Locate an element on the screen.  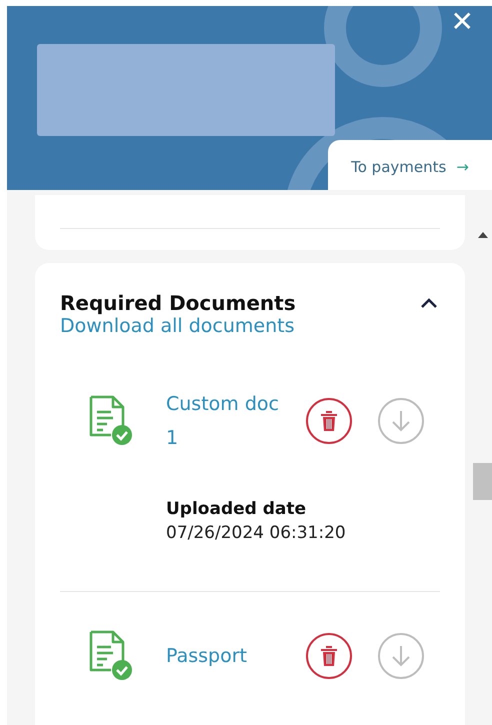
scrollbar-thumb is located at coordinates (482, 481).